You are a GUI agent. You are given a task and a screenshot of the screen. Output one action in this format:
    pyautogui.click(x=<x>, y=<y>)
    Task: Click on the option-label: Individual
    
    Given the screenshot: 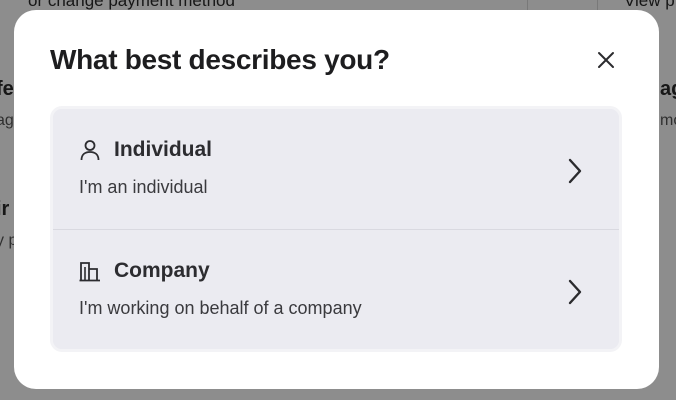 What is the action you would take?
    pyautogui.click(x=163, y=149)
    